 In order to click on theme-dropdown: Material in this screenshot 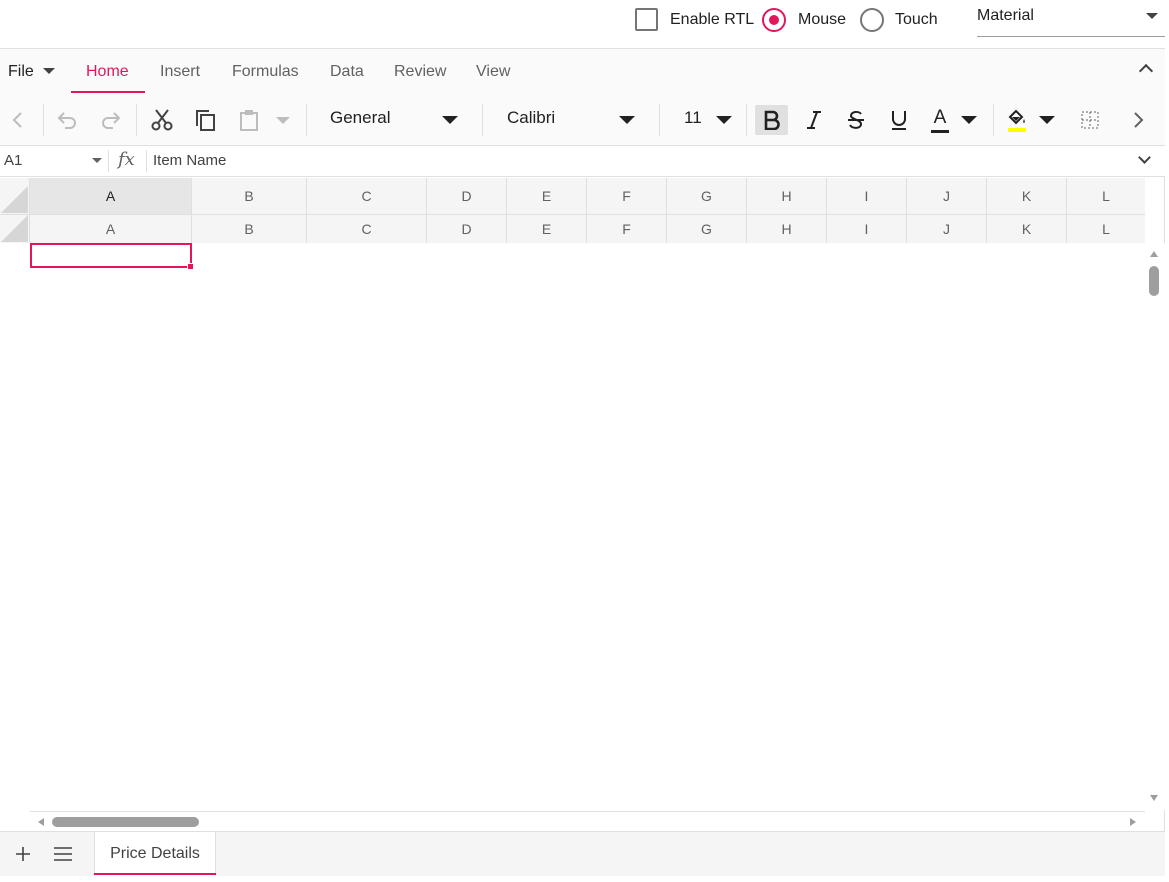, I will do `click(1071, 18)`.